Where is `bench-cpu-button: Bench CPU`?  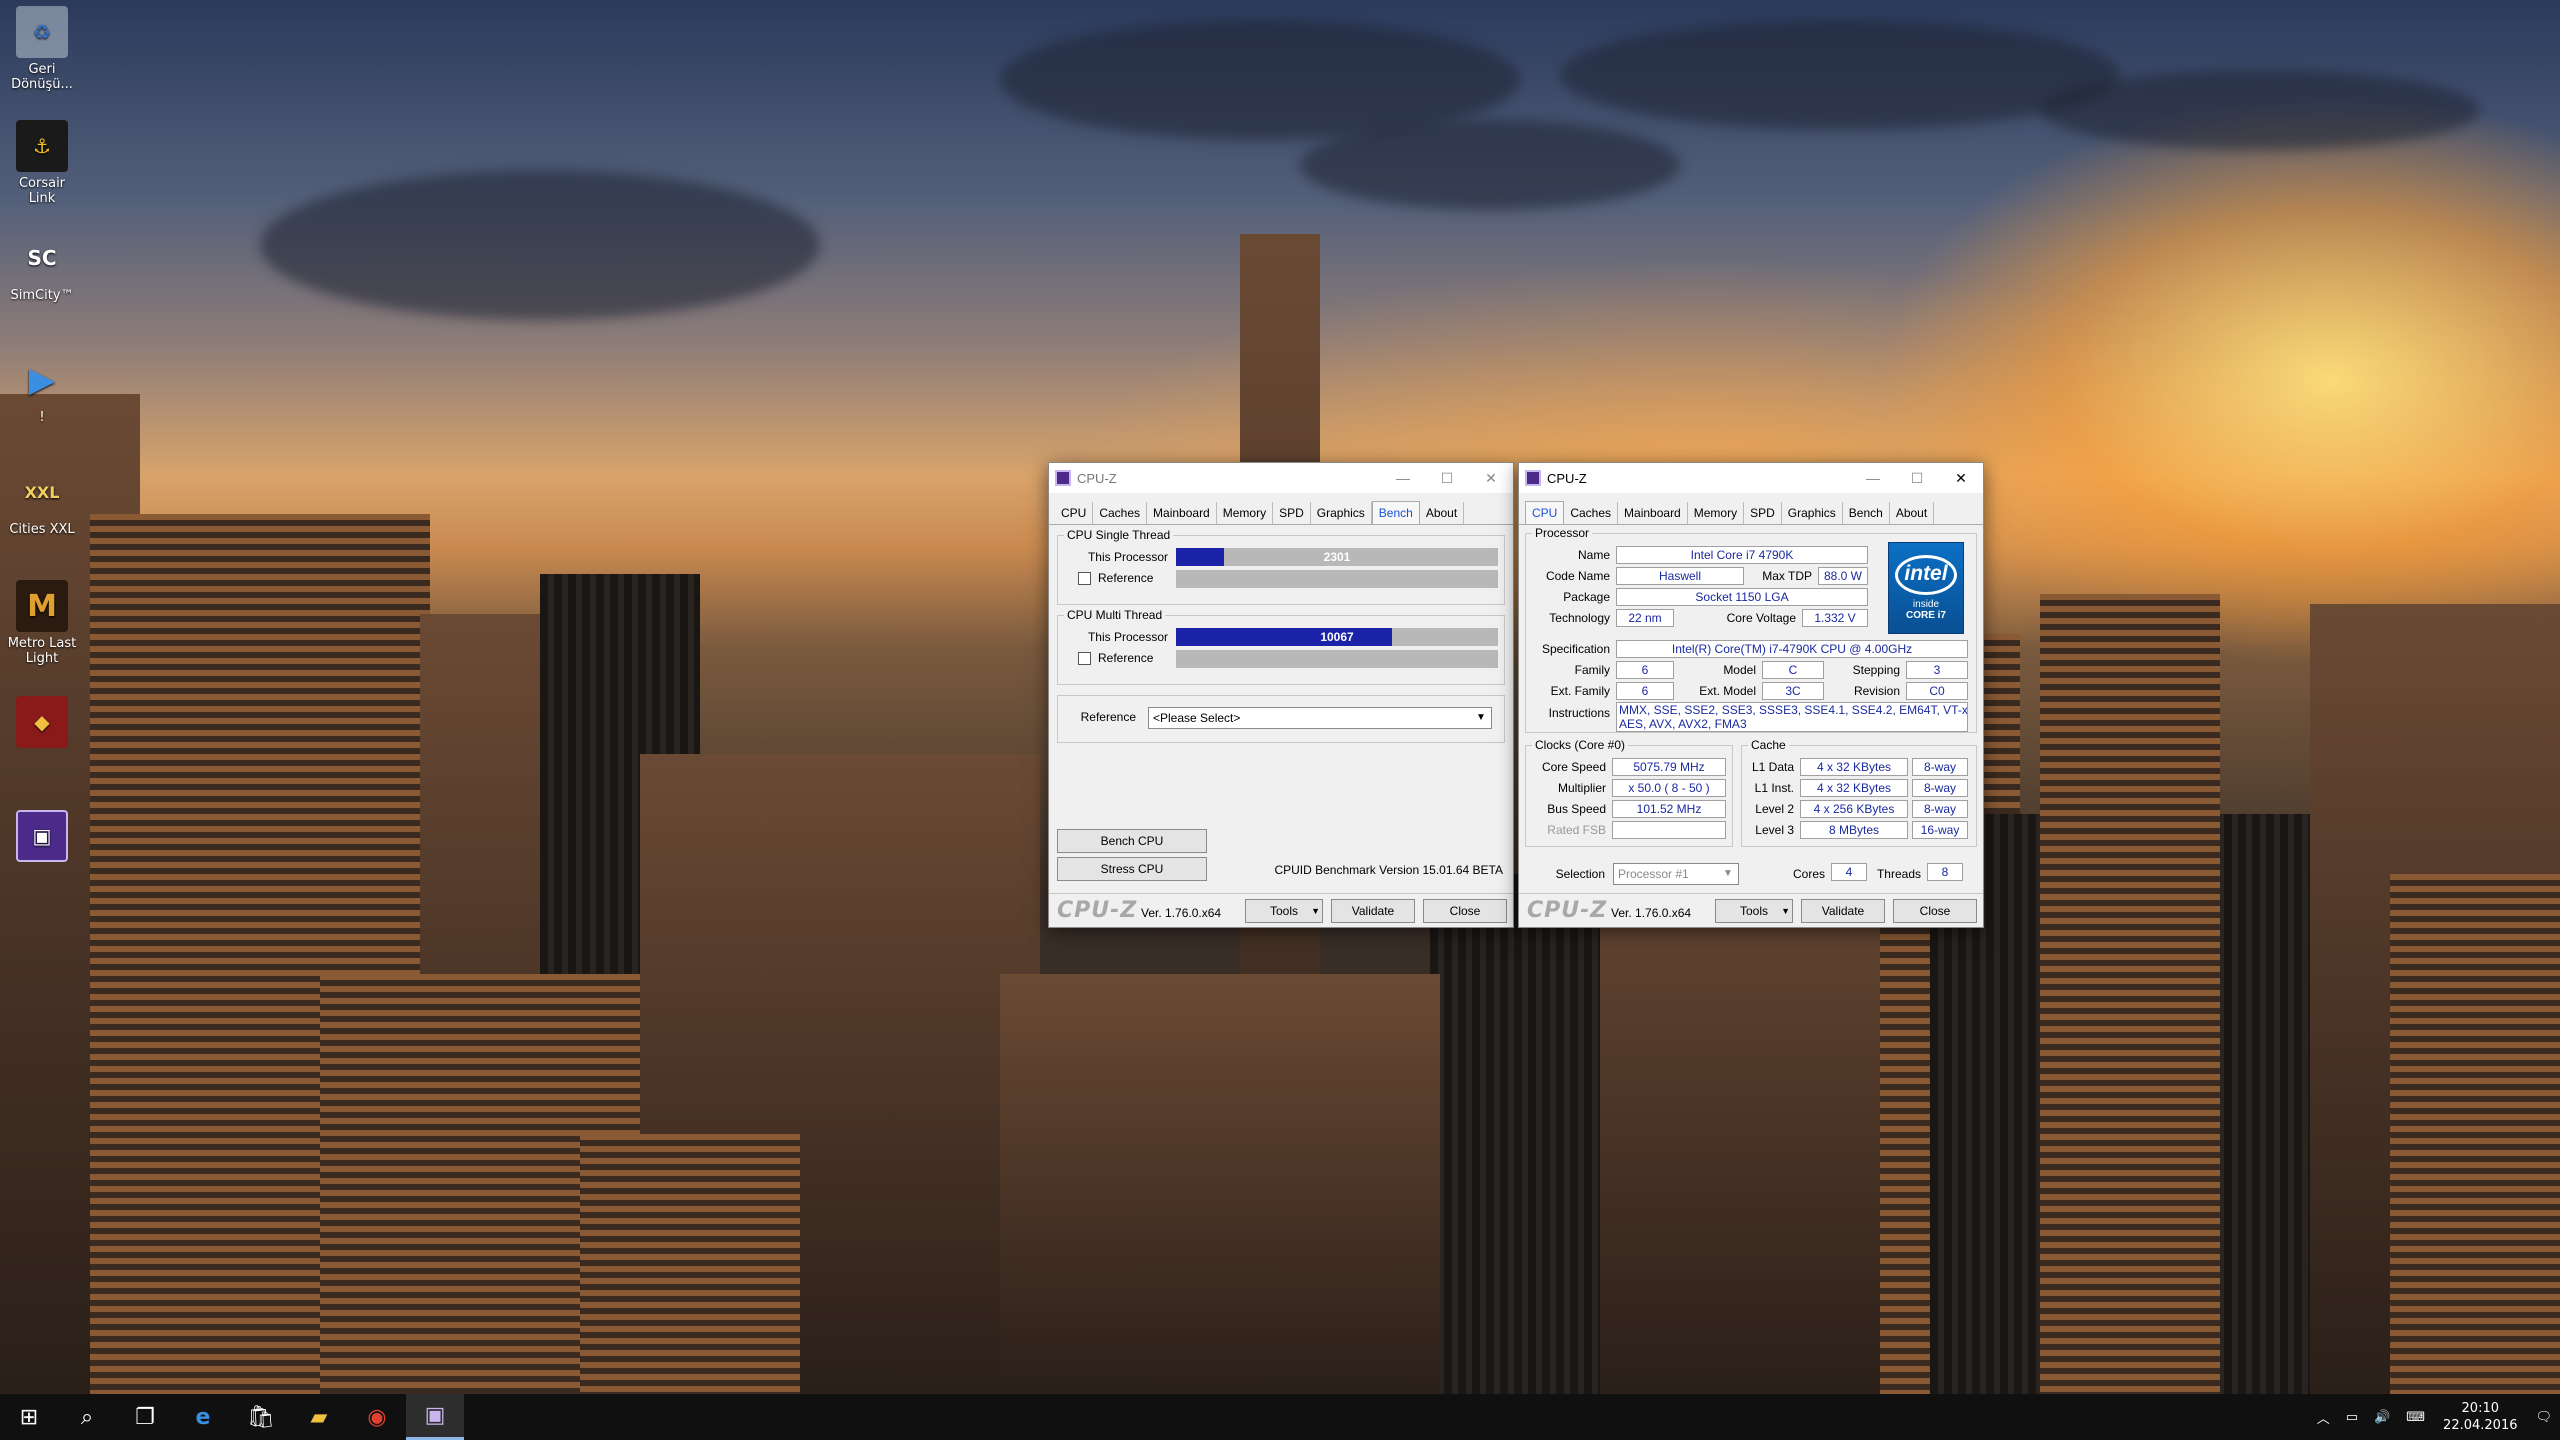 bench-cpu-button: Bench CPU is located at coordinates (1132, 841).